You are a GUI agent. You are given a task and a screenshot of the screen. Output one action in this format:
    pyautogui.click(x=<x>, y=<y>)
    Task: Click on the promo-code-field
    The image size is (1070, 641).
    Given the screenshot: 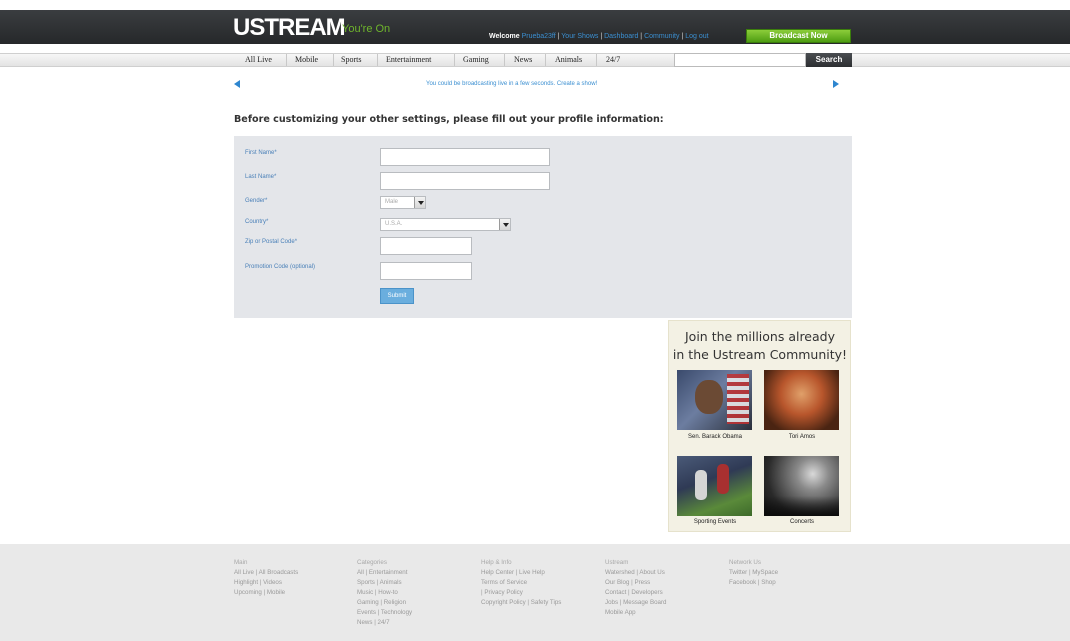 What is the action you would take?
    pyautogui.click(x=426, y=271)
    